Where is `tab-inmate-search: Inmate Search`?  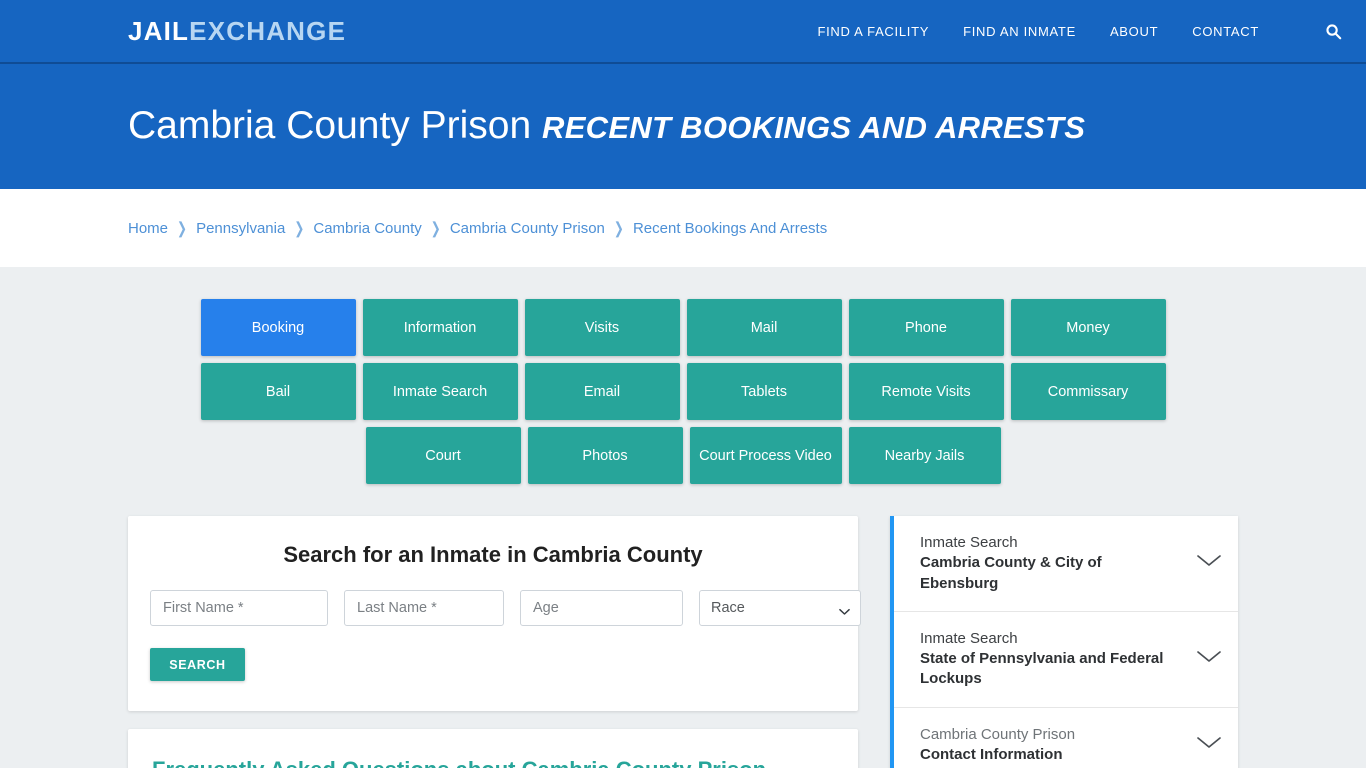 tab-inmate-search: Inmate Search is located at coordinates (440, 391).